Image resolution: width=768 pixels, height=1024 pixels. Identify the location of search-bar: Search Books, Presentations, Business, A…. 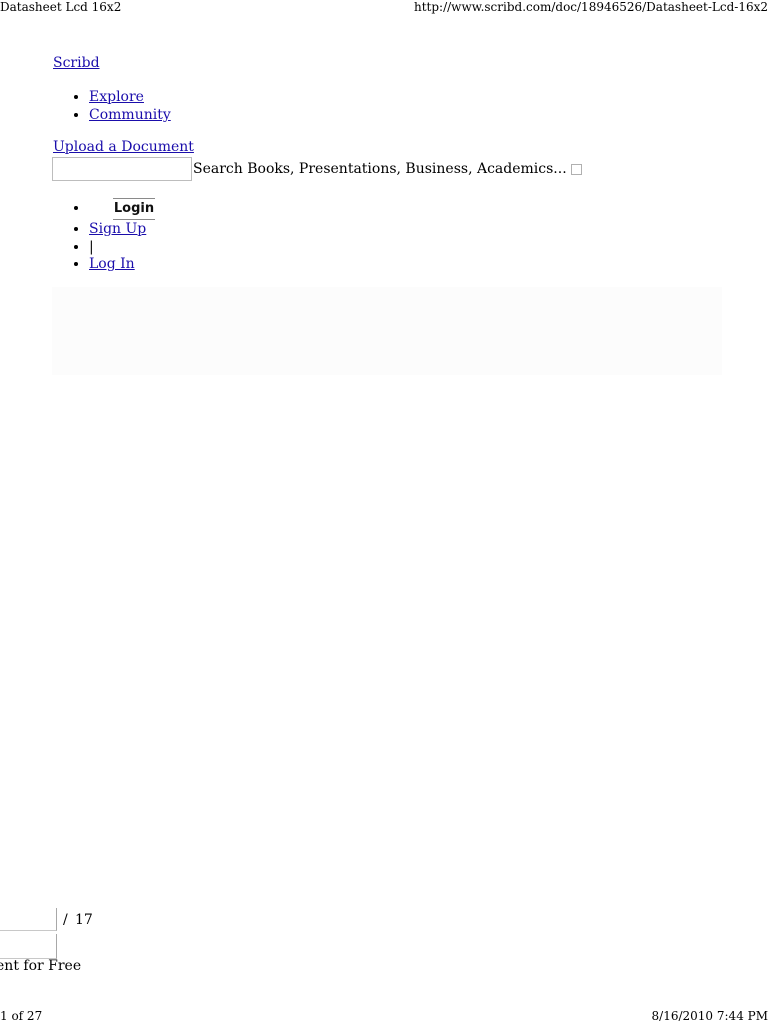
(317, 169).